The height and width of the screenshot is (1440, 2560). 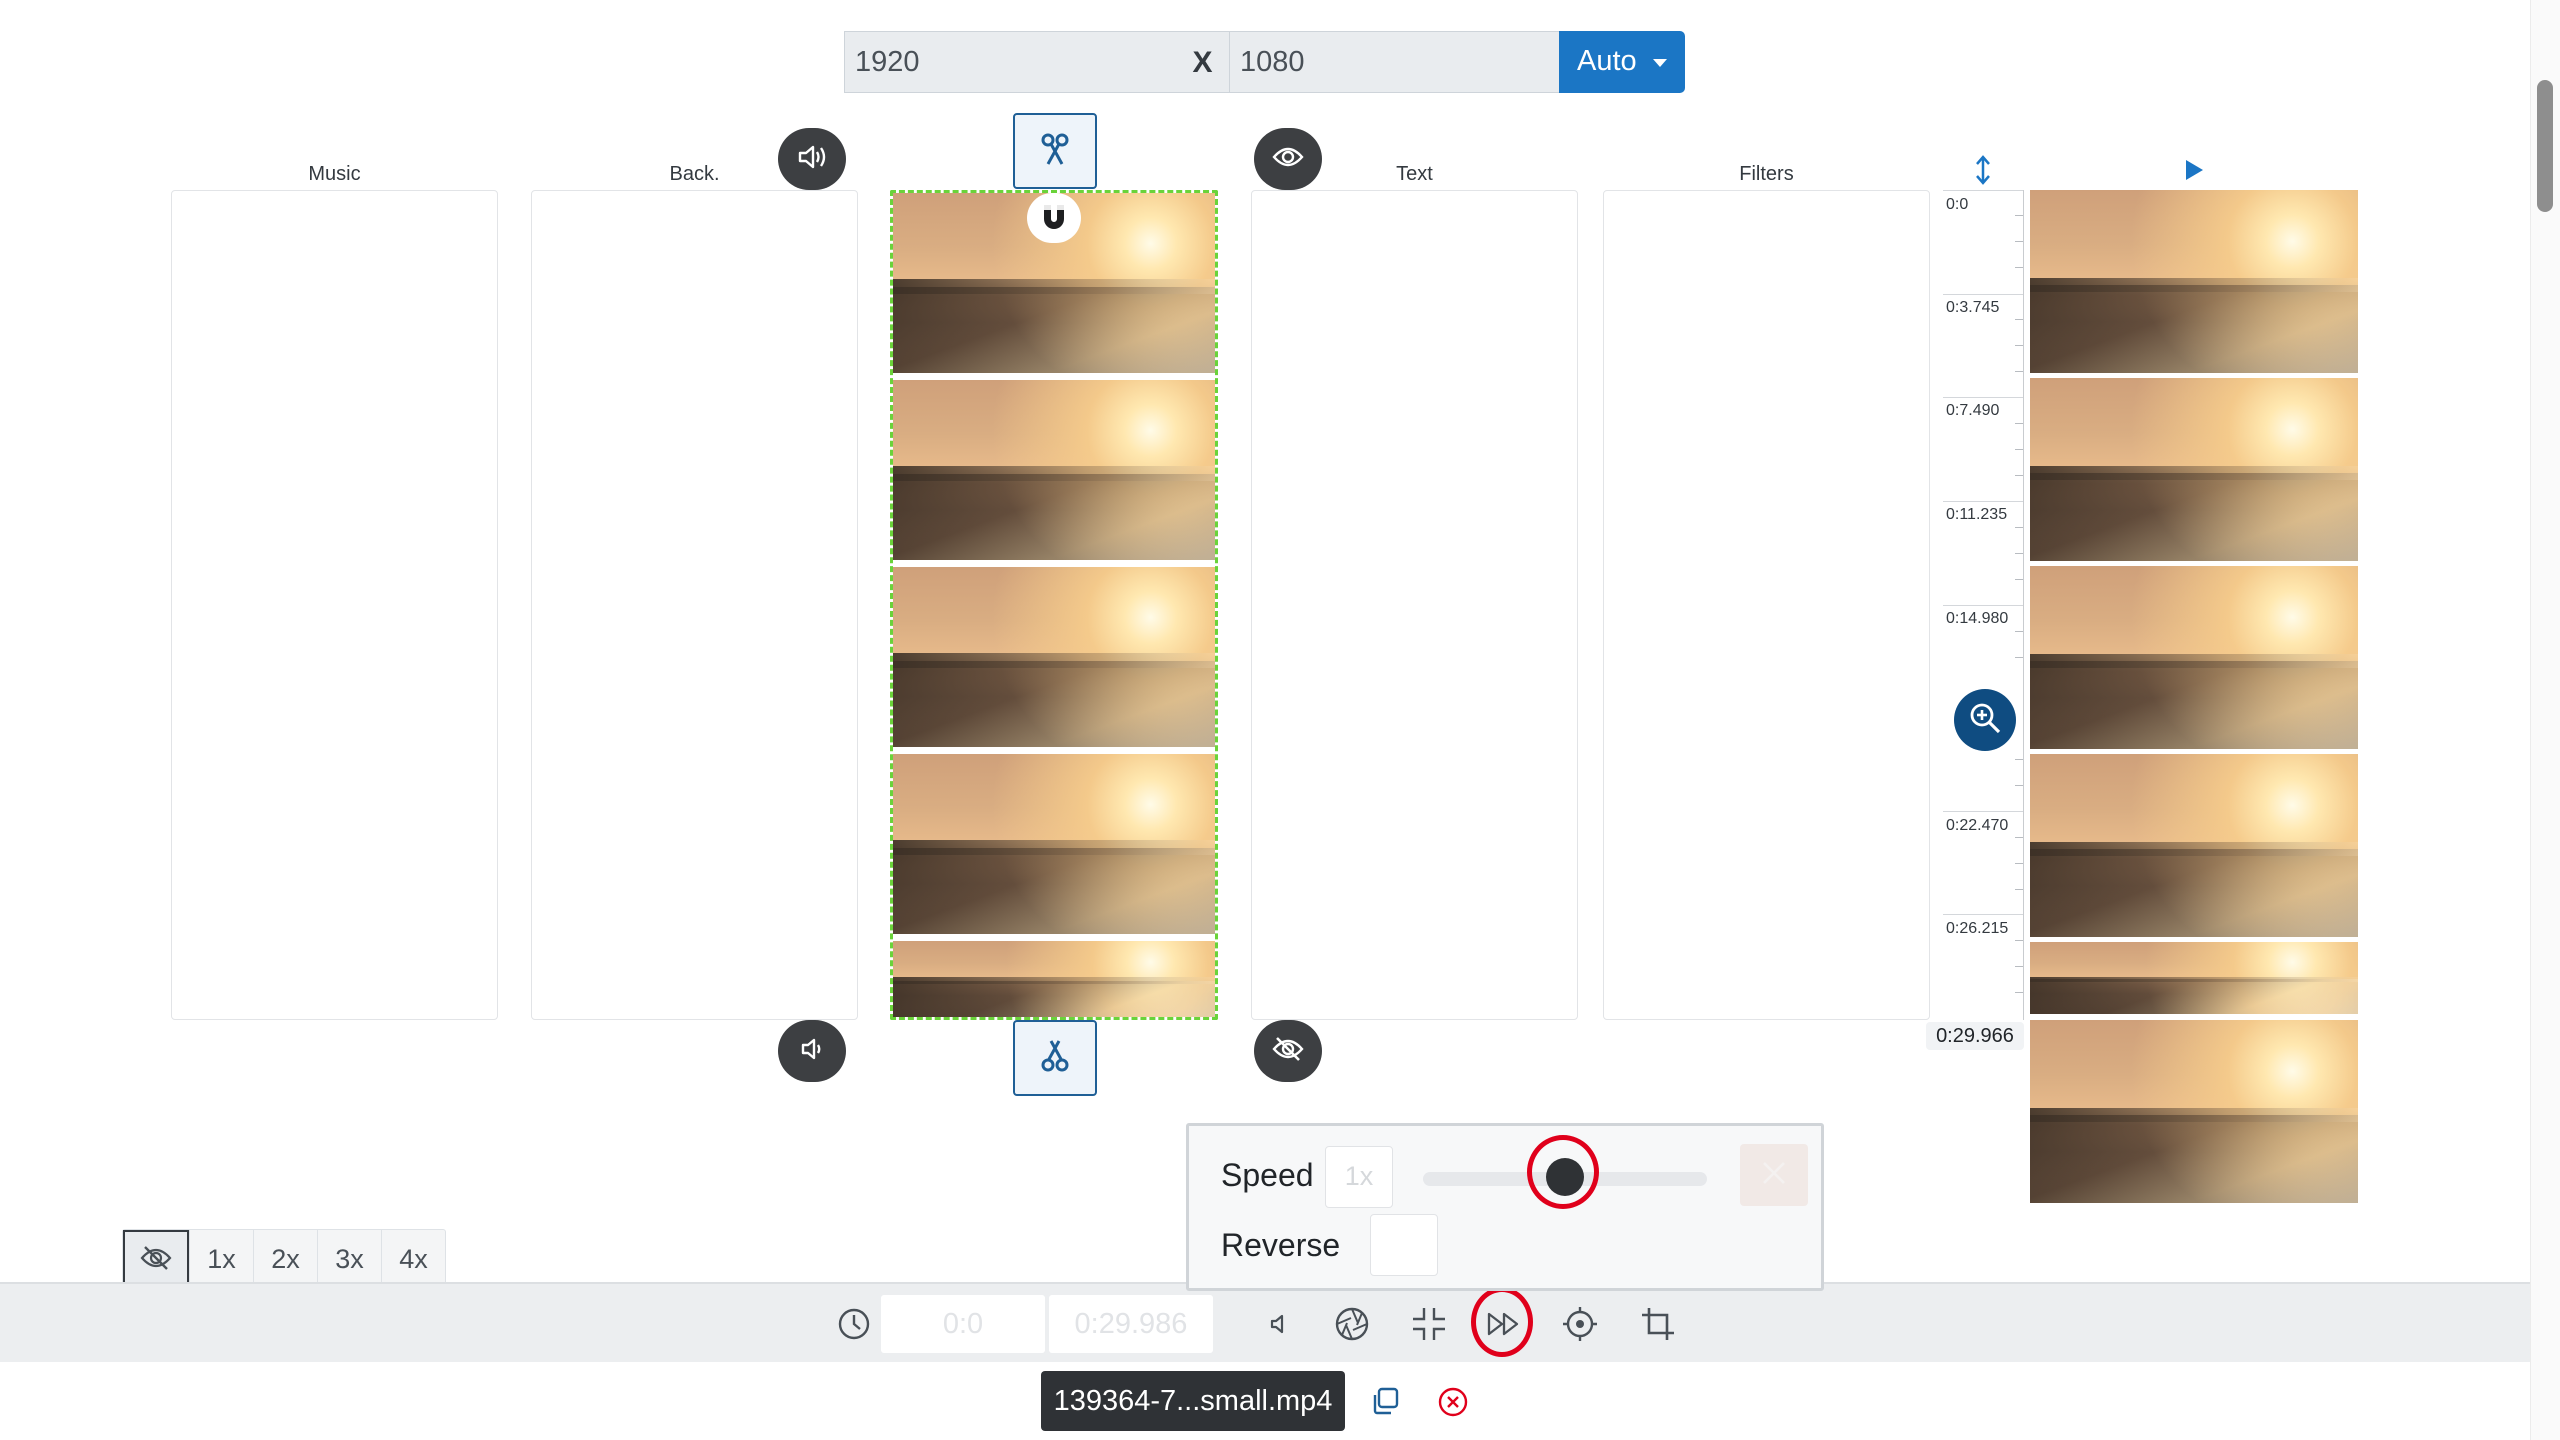 What do you see at coordinates (1983, 172) in the screenshot?
I see `resize-vertical-icon` at bounding box center [1983, 172].